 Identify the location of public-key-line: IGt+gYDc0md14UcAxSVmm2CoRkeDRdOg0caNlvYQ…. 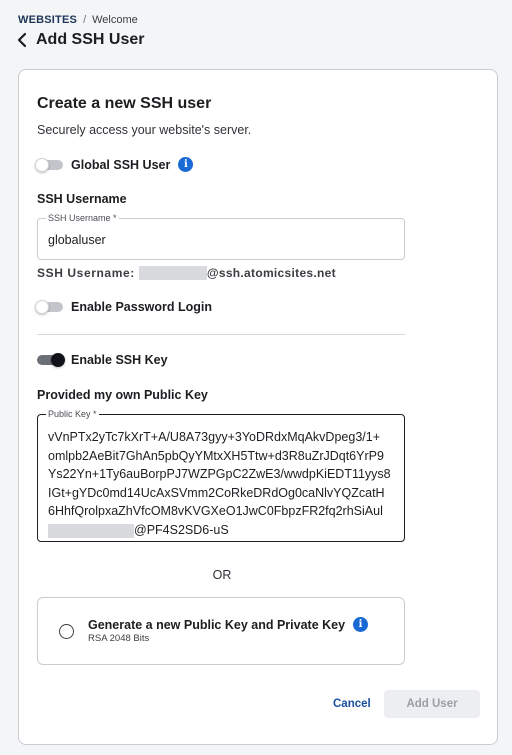
(216, 492).